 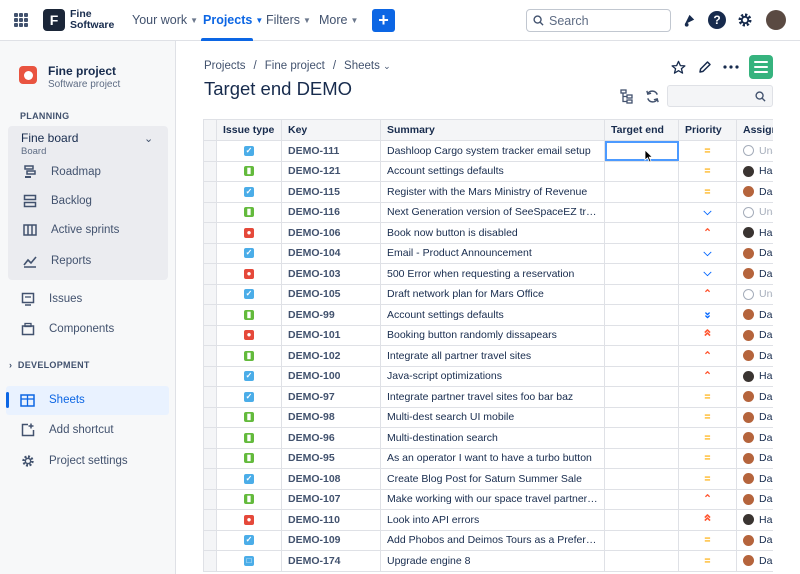 I want to click on table-row: ● DEMO-110Look into API errors ⌃ Har, so click(x=488, y=520).